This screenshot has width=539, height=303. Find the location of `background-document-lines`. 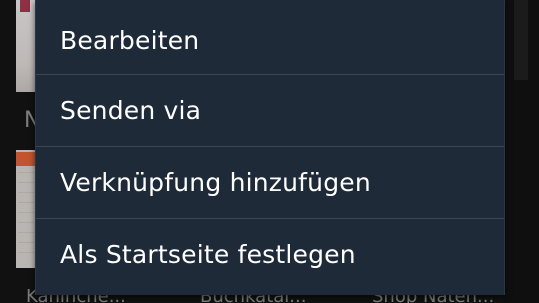

background-document-lines is located at coordinates (26, 217).